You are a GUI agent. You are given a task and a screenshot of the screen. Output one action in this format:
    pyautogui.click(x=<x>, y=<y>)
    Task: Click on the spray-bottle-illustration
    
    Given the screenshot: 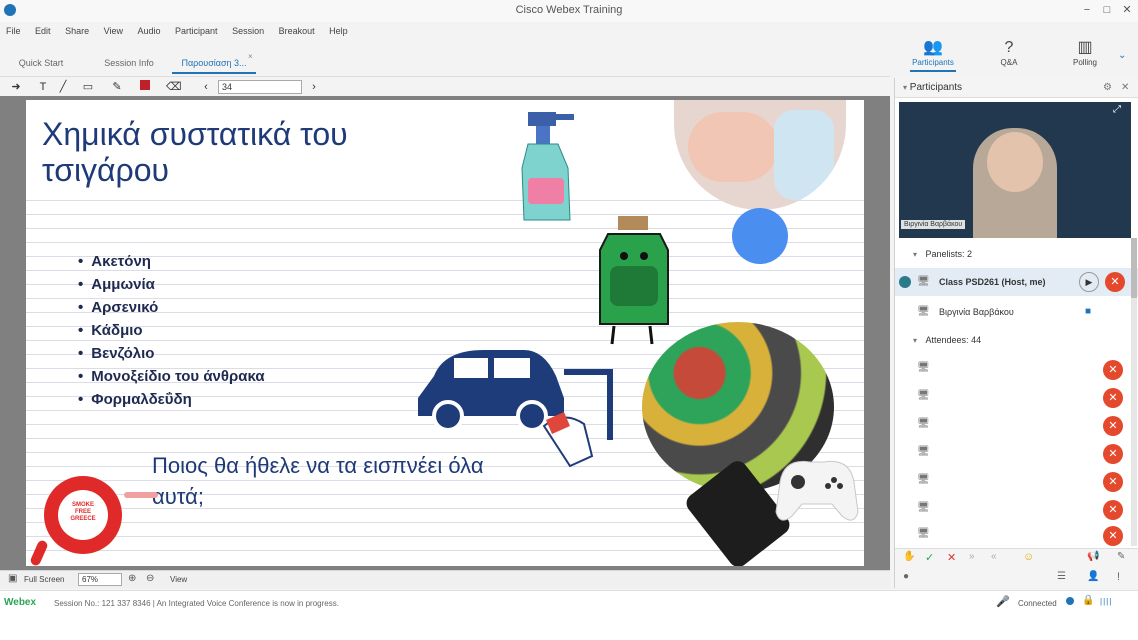 What is the action you would take?
    pyautogui.click(x=547, y=166)
    